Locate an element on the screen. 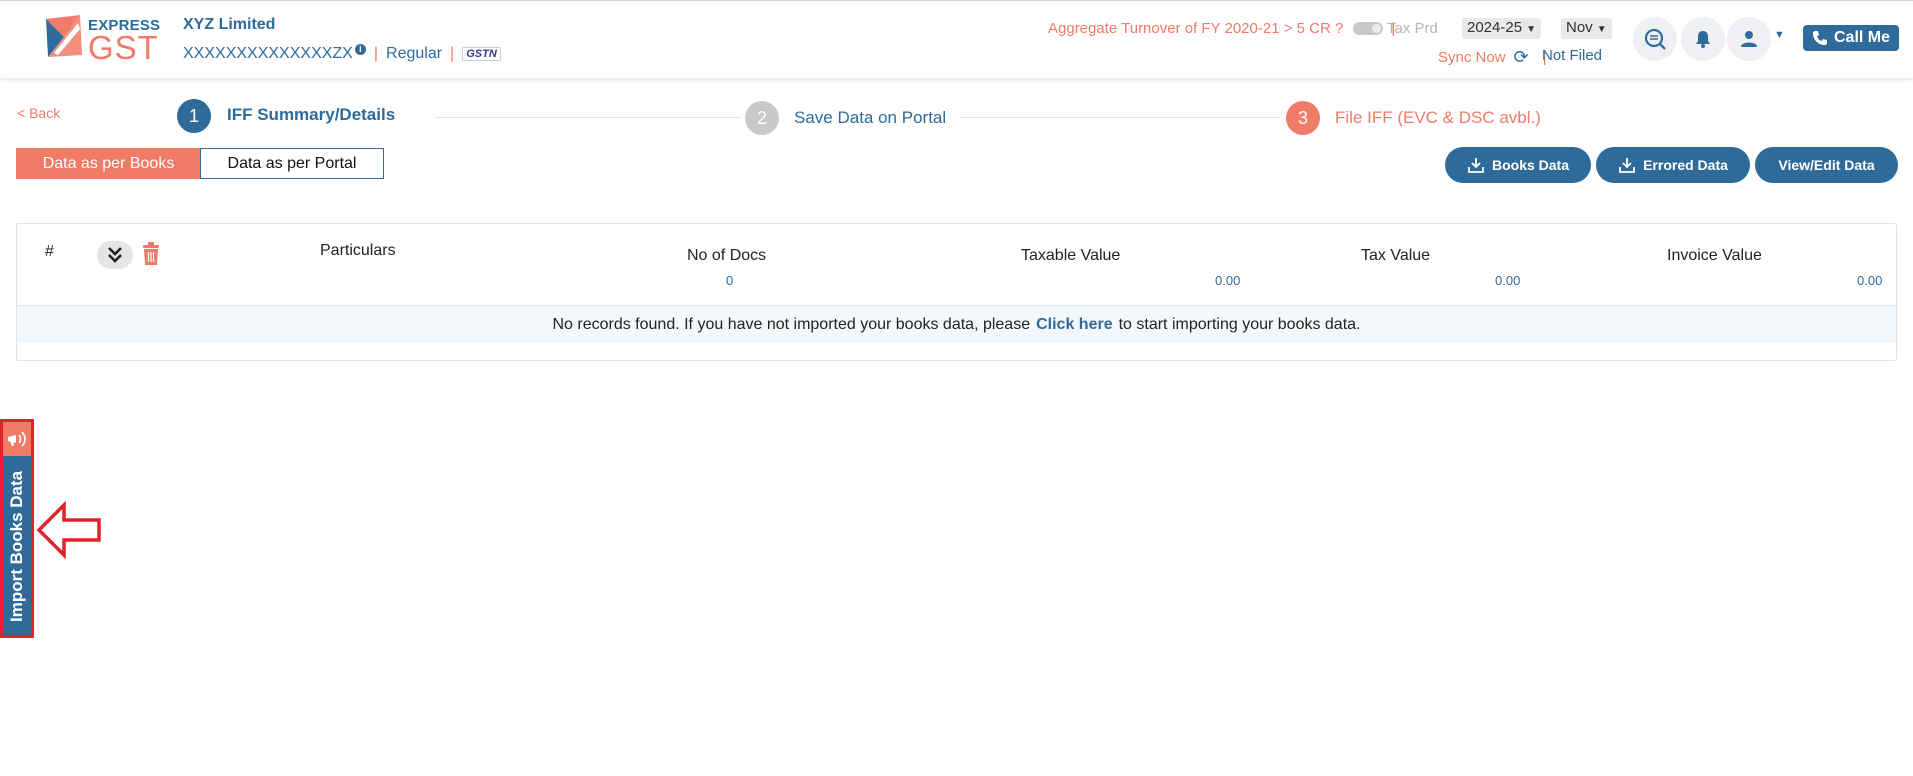 Image resolution: width=1913 pixels, height=776 pixels. tab-data-as-per-portal: Data as per Portal is located at coordinates (292, 163).